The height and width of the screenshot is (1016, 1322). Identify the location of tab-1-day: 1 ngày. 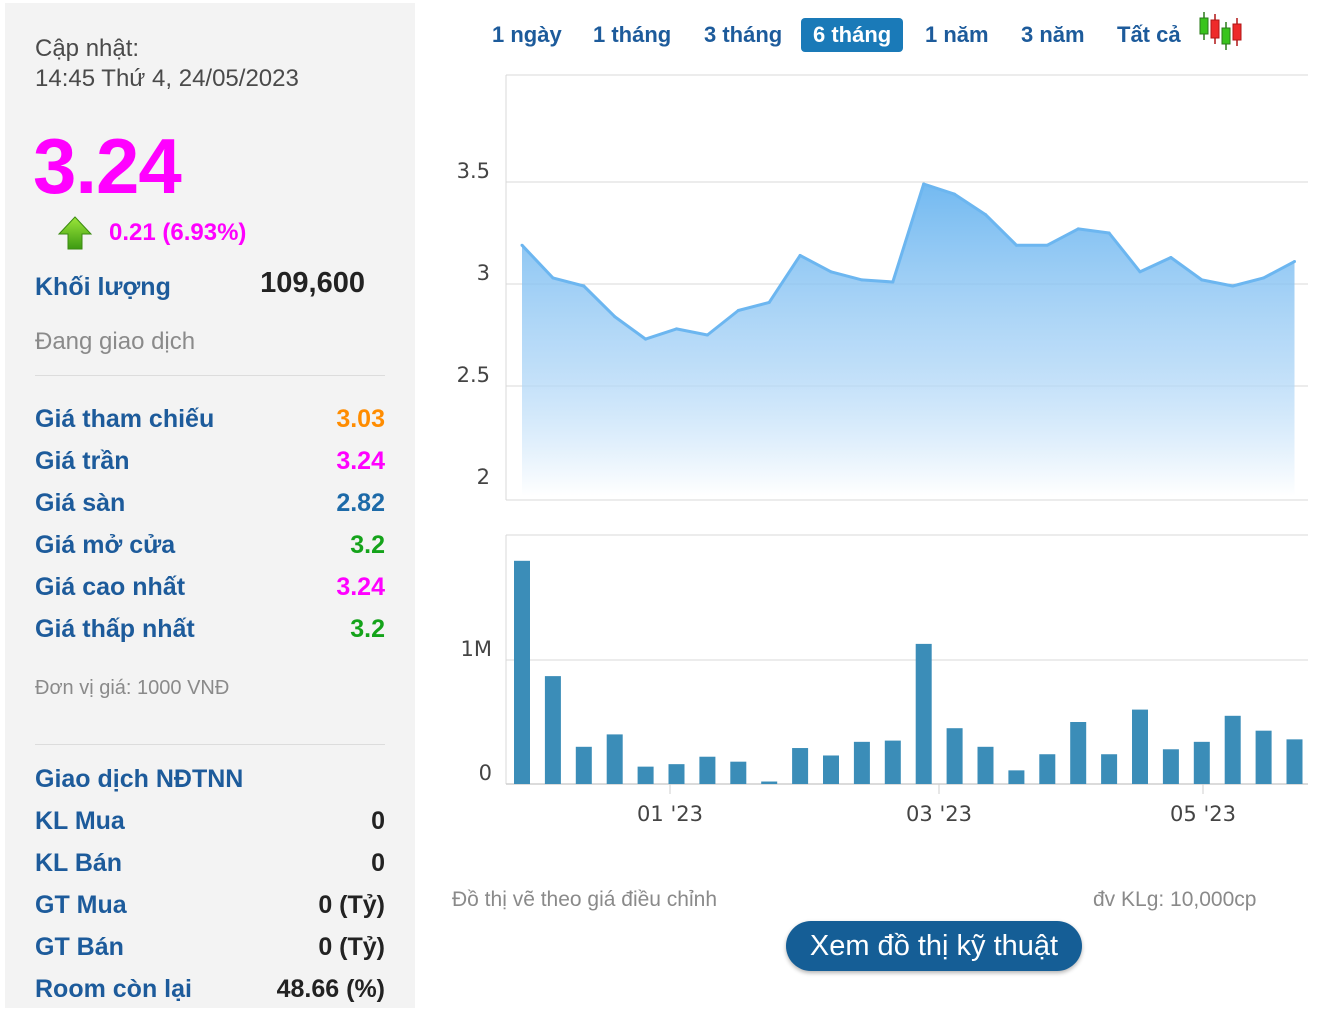
(527, 35).